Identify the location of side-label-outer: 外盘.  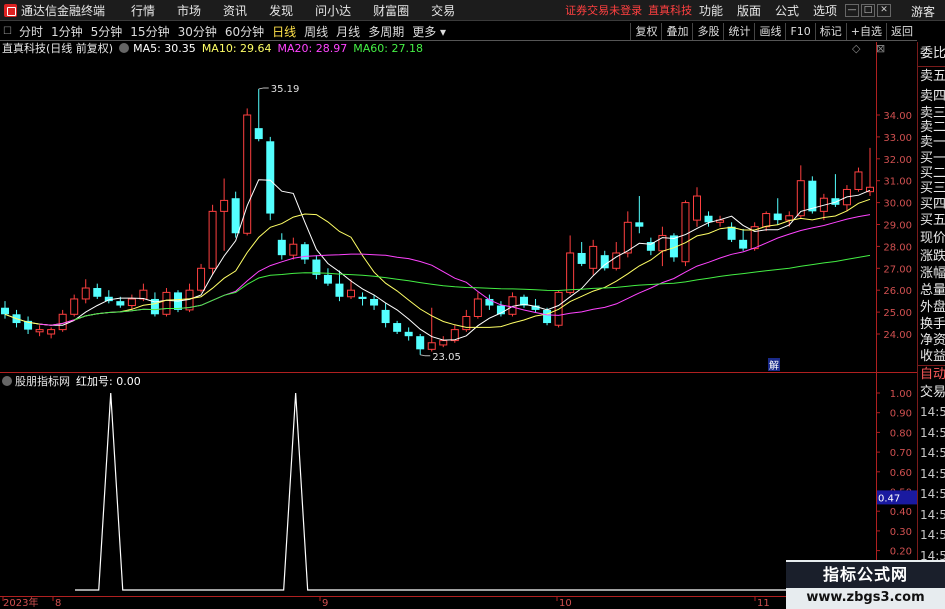
(932, 308).